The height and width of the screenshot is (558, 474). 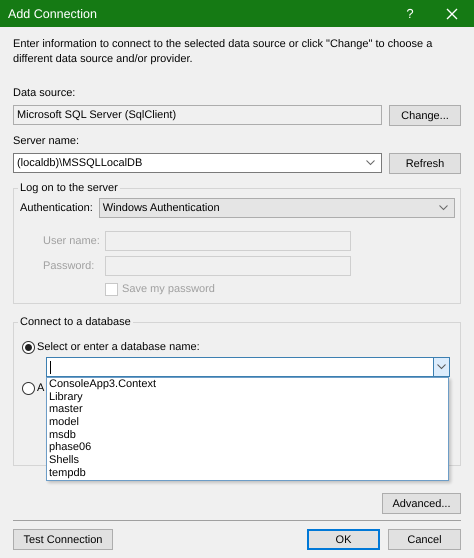 I want to click on field-label: Data source:, so click(x=44, y=93).